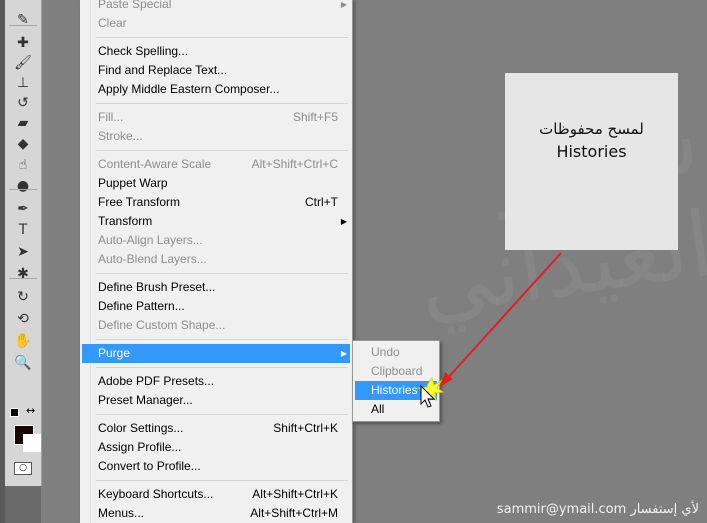 Image resolution: width=707 pixels, height=523 pixels. I want to click on menu-item-keyboard-shortcuts: Keyboard Shortcuts... Alt+Shift+Ctrl+K, so click(216, 494).